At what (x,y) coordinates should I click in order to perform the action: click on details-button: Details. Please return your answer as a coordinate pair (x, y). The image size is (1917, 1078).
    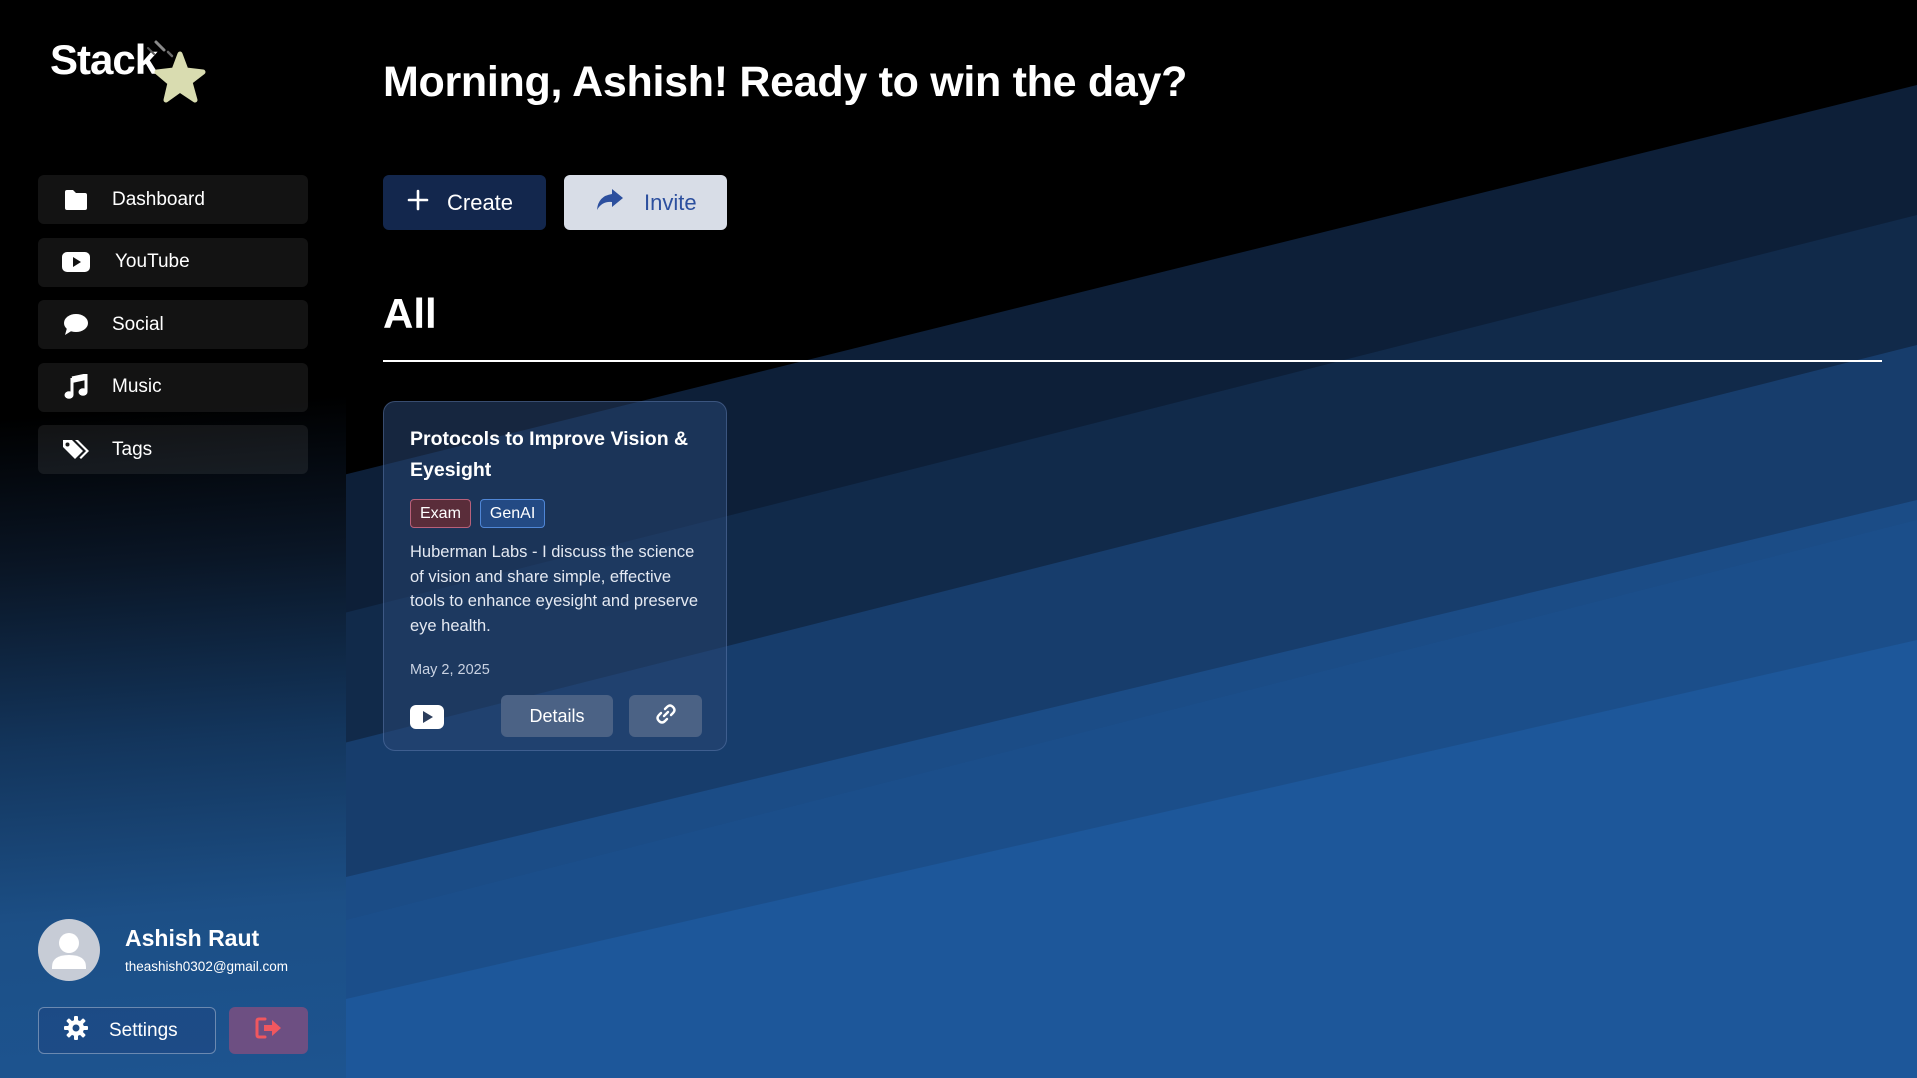
    Looking at the image, I should click on (557, 716).